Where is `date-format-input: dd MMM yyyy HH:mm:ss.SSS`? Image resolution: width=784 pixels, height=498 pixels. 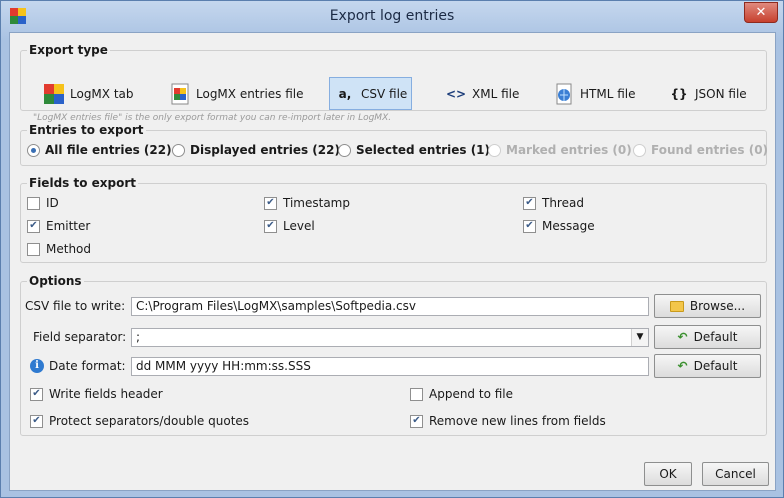 date-format-input: dd MMM yyyy HH:mm:ss.SSS is located at coordinates (390, 366).